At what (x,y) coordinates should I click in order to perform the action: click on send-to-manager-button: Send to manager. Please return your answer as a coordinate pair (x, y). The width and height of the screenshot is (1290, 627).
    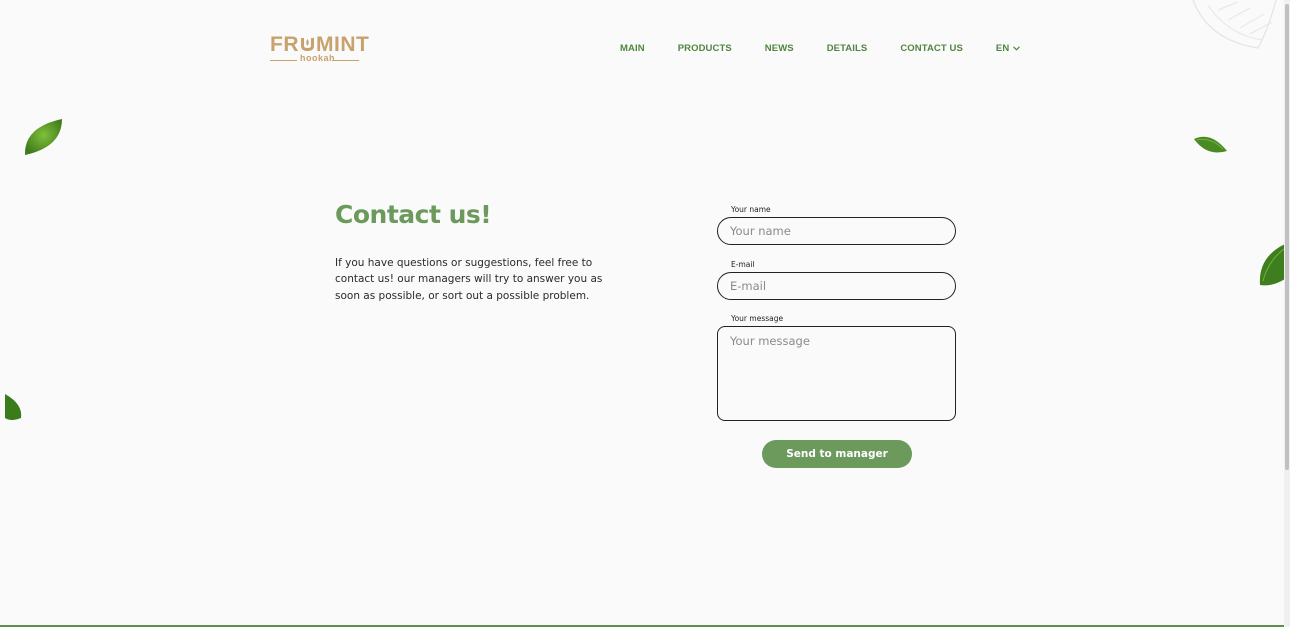
    Looking at the image, I should click on (837, 454).